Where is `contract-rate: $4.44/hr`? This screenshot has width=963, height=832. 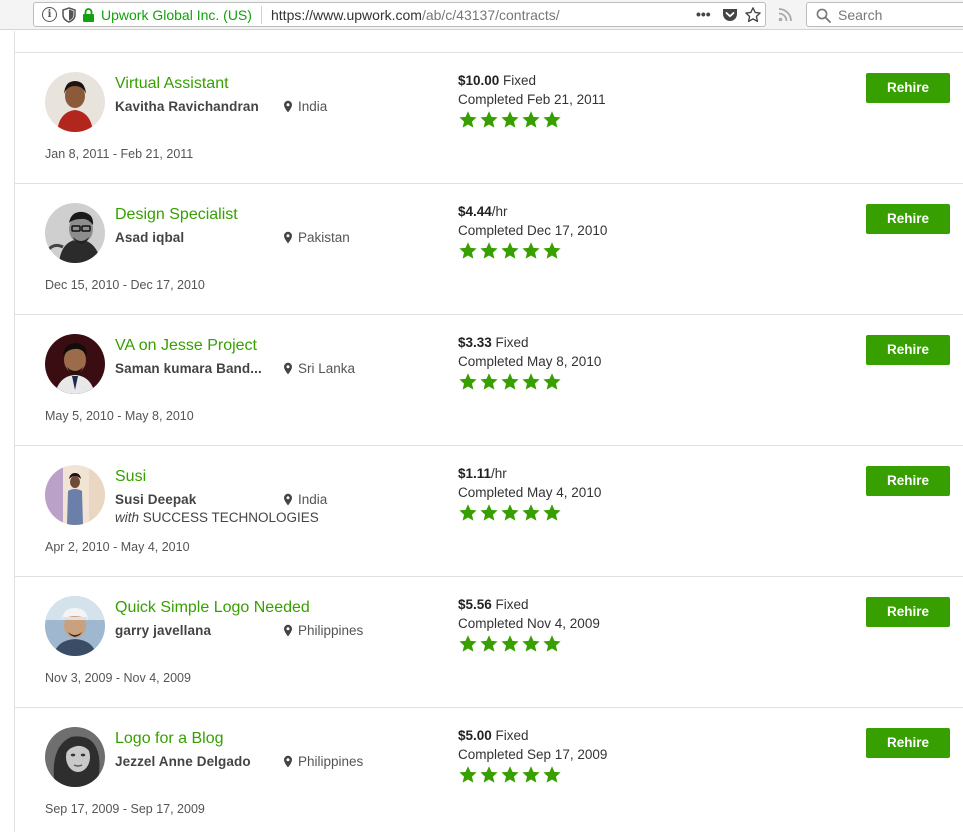 contract-rate: $4.44/hr is located at coordinates (483, 211).